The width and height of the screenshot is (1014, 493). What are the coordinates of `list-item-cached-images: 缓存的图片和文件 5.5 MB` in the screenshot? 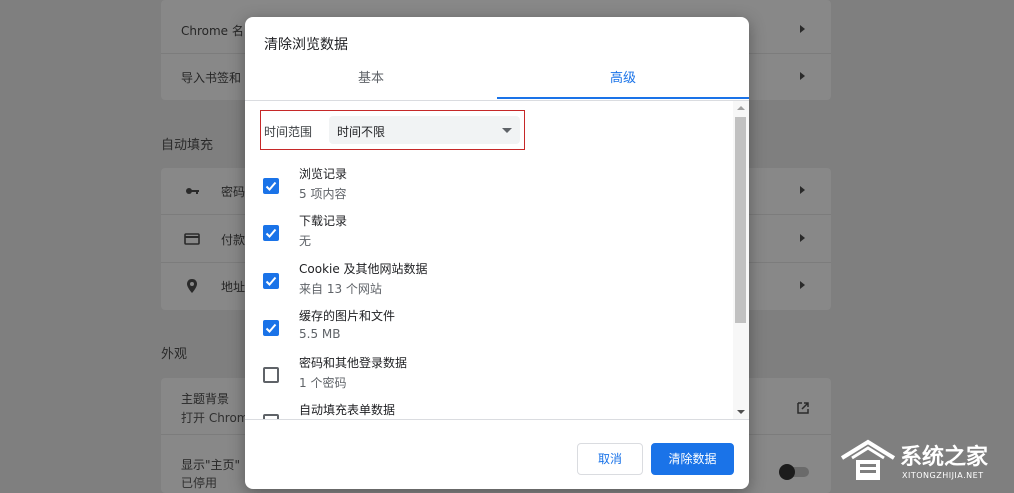 It's located at (489, 328).